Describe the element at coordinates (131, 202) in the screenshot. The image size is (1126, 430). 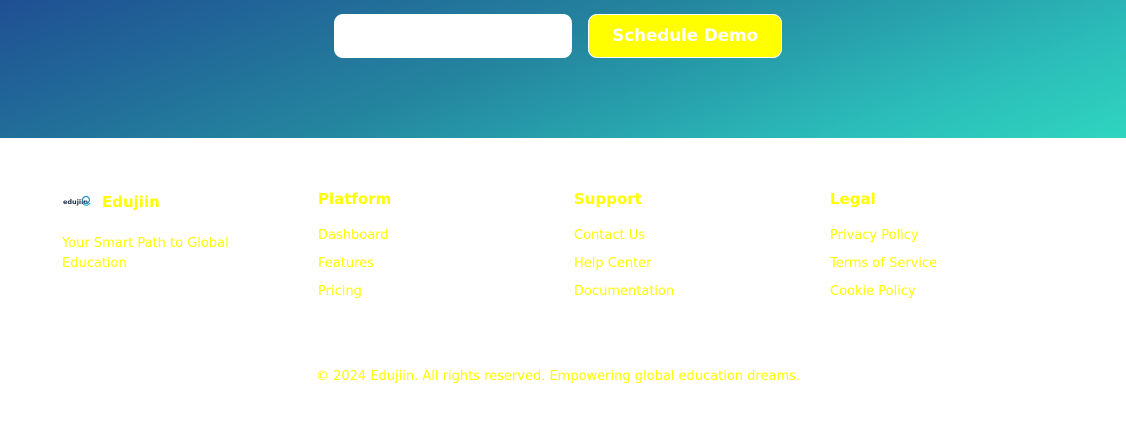
I see `brand-name: Edujiin` at that location.